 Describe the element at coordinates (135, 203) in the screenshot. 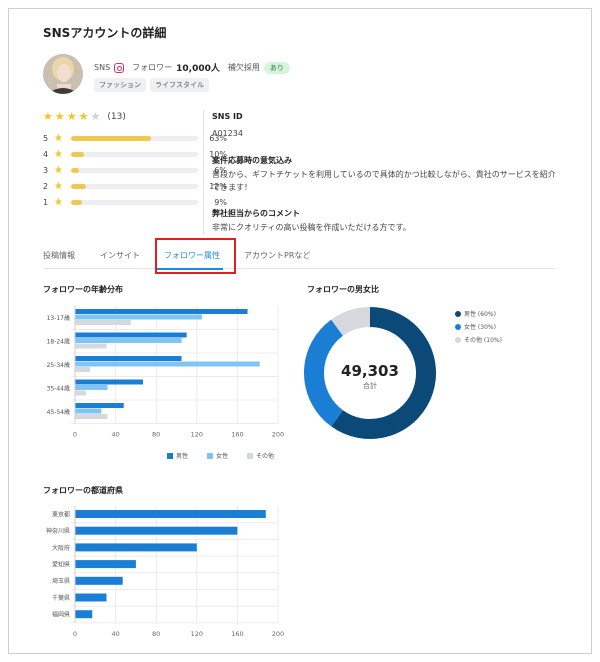

I see `rating-row-1: 1 ★ 9%` at that location.